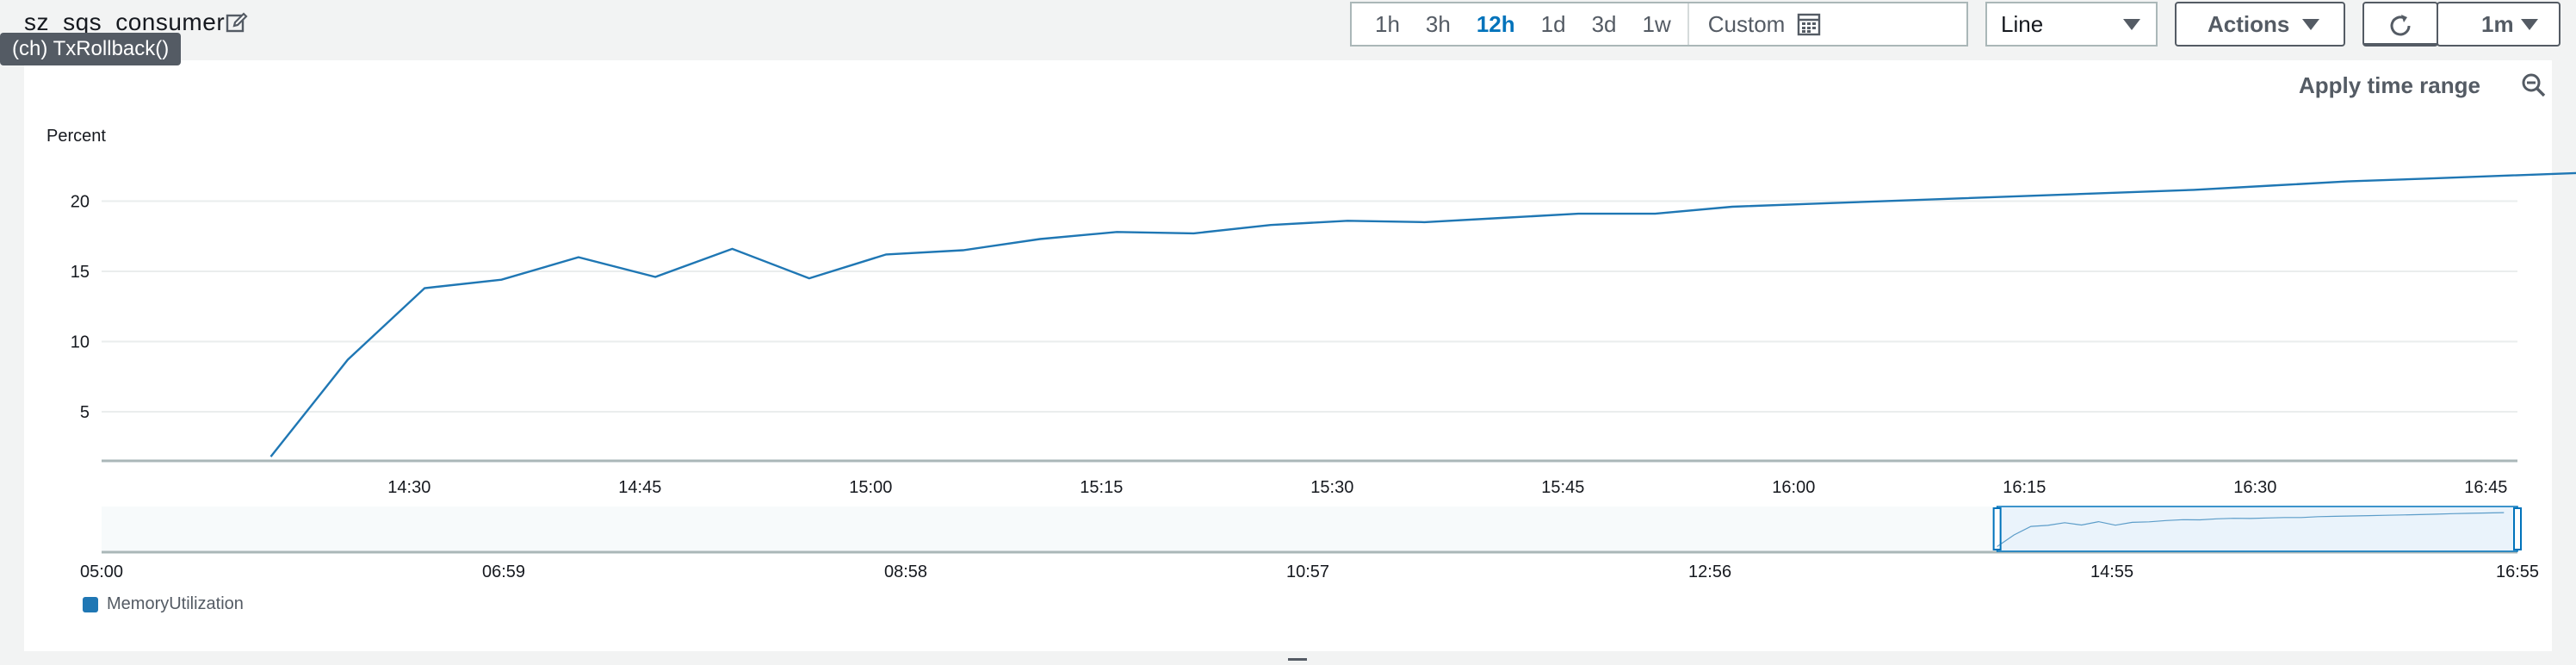  I want to click on overview-tick-label: 08:58, so click(906, 571).